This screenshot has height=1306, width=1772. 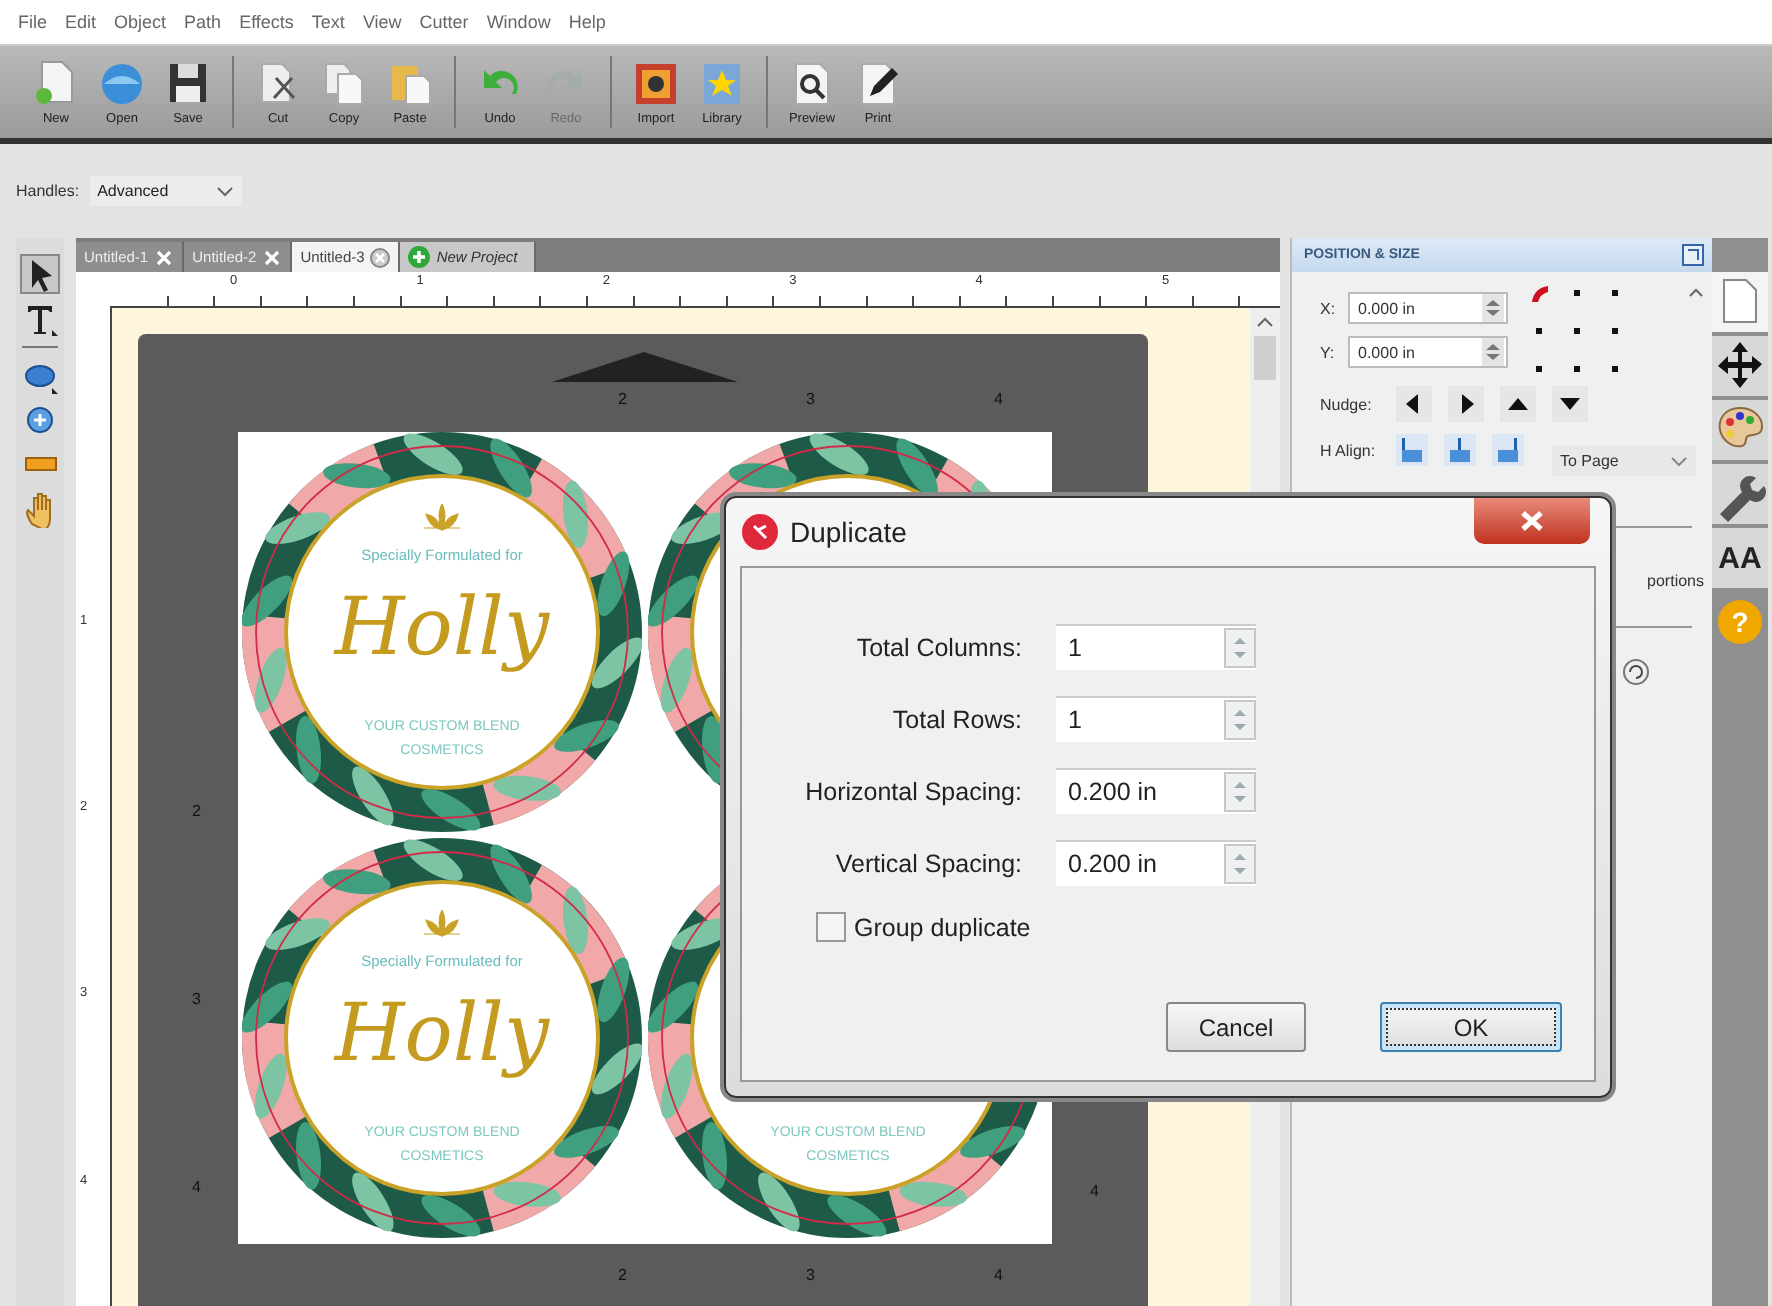 I want to click on anchor-grid-icon, so click(x=1577, y=329).